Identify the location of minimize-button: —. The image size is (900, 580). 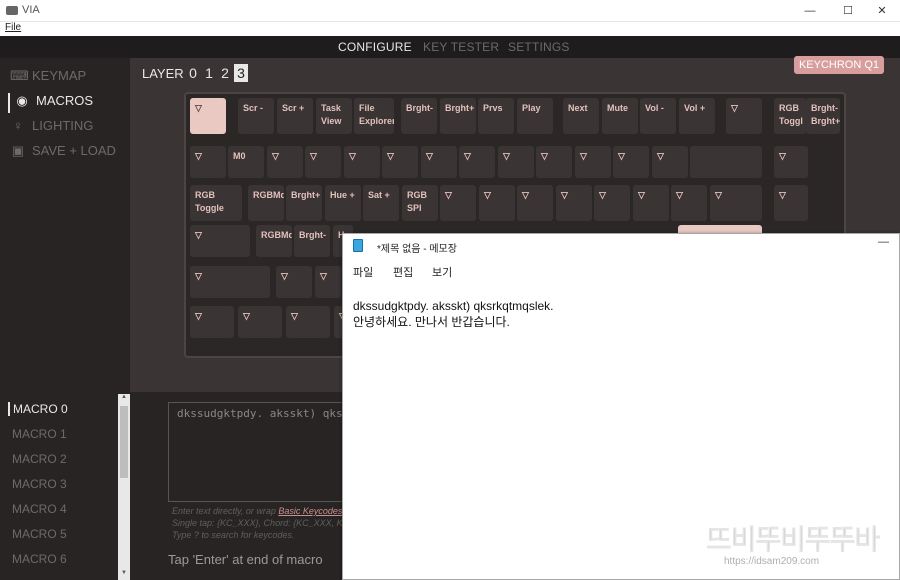
(810, 11).